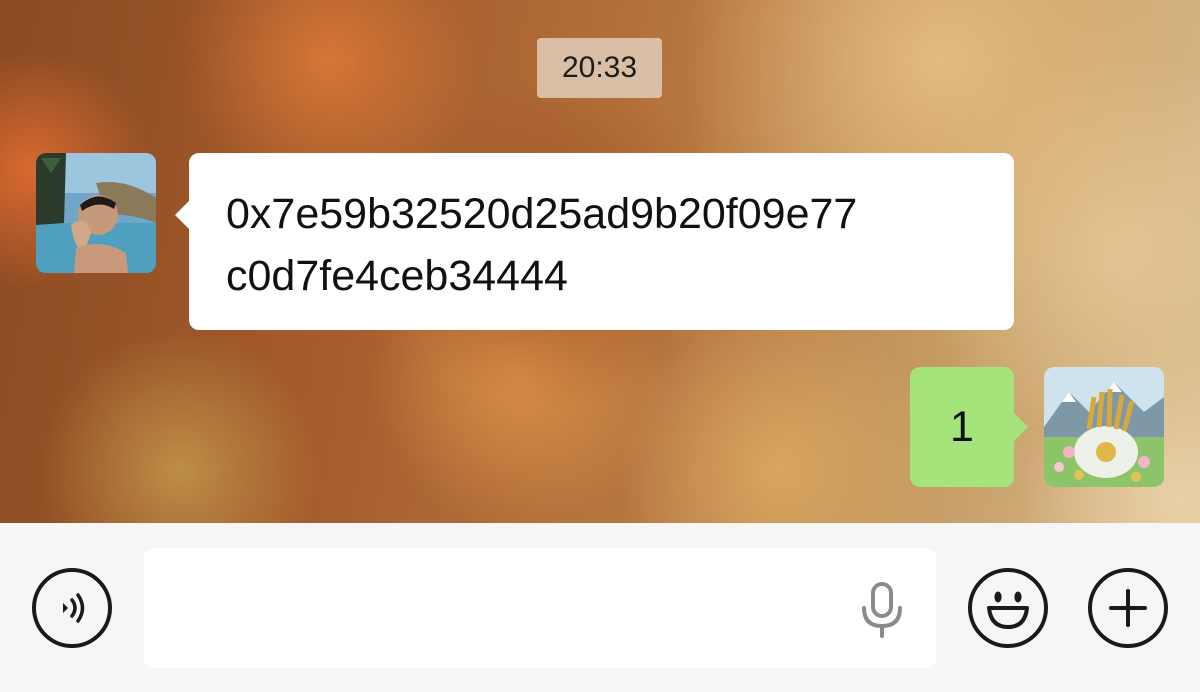 The width and height of the screenshot is (1200, 692). What do you see at coordinates (882, 610) in the screenshot?
I see `microphone-icon` at bounding box center [882, 610].